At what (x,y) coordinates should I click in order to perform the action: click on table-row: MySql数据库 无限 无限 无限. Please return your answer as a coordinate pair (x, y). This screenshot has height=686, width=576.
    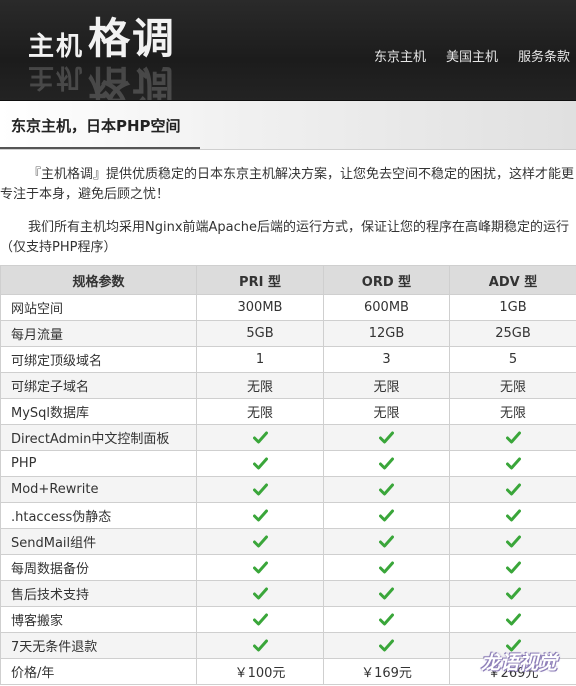
    Looking at the image, I should click on (288, 411).